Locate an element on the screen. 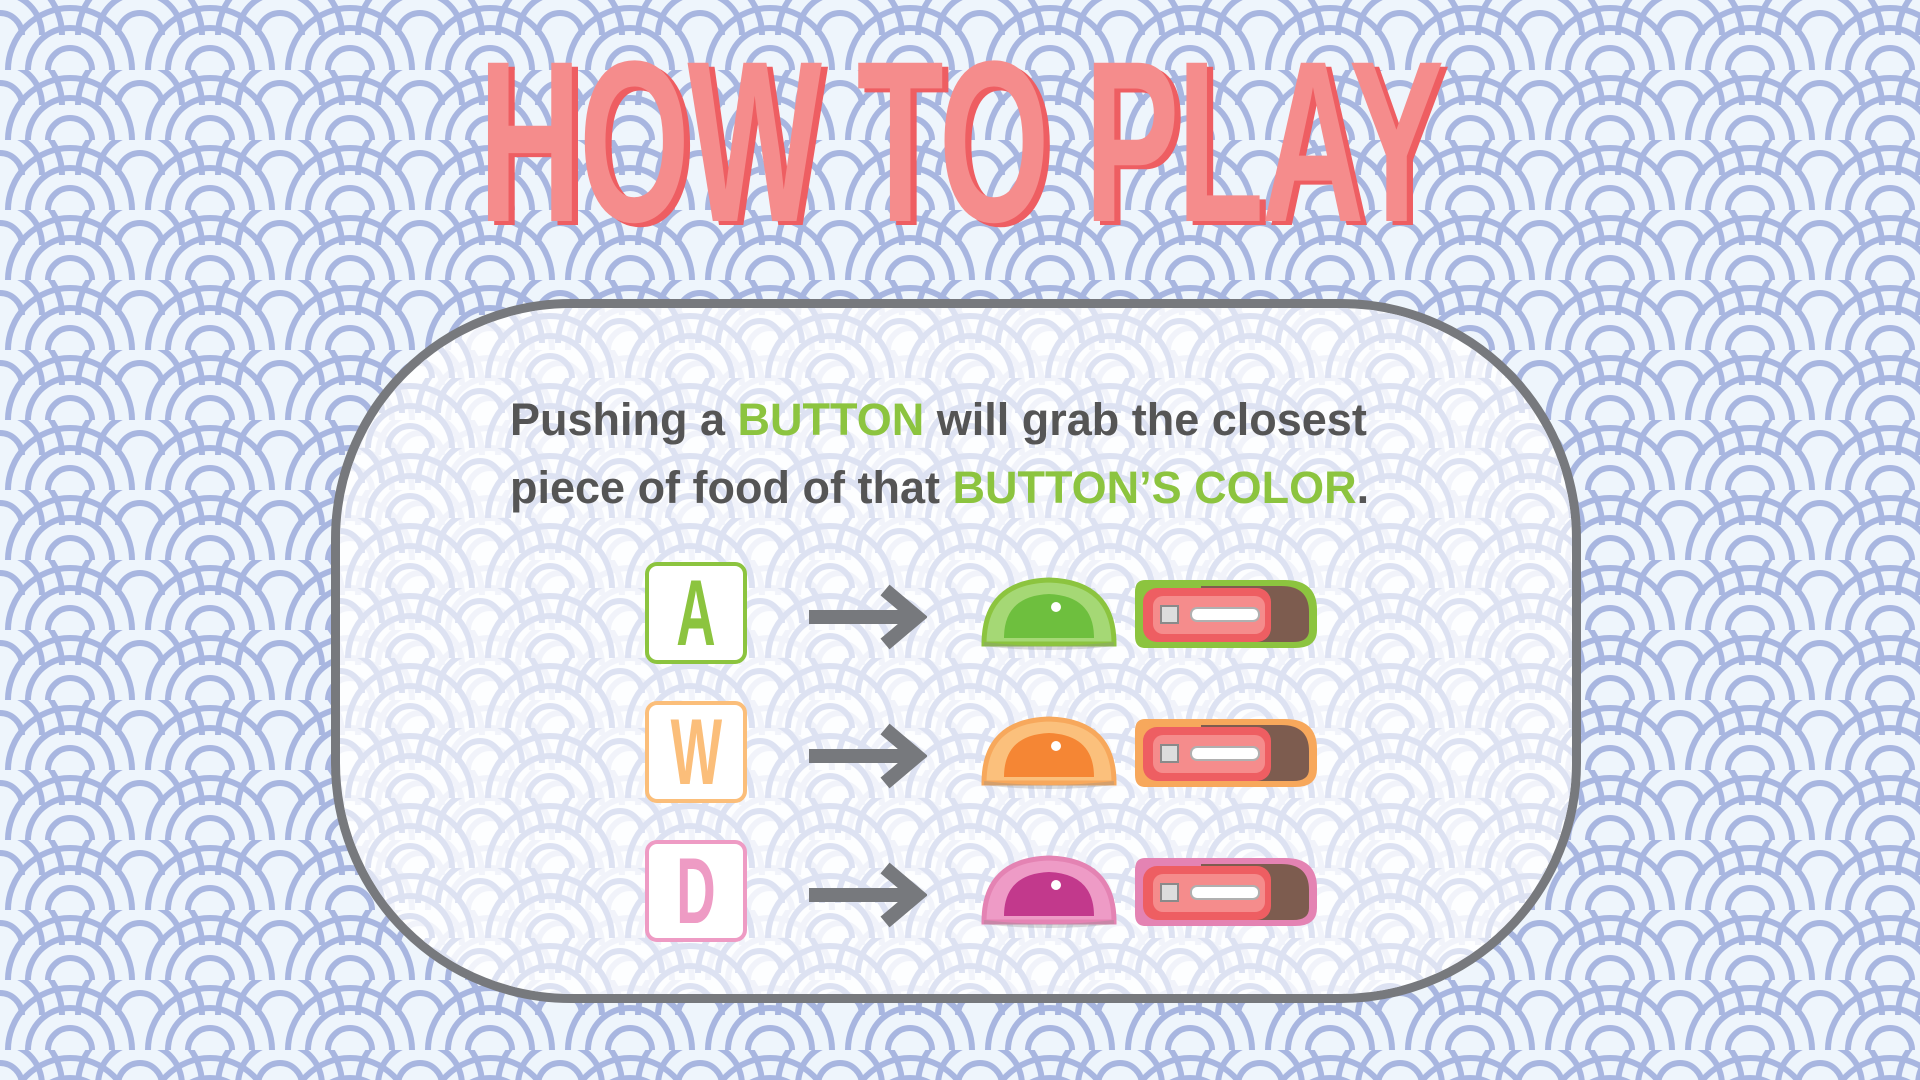 This screenshot has width=1920, height=1080. instructions-line1-pre: Pushing a is located at coordinates (624, 419).